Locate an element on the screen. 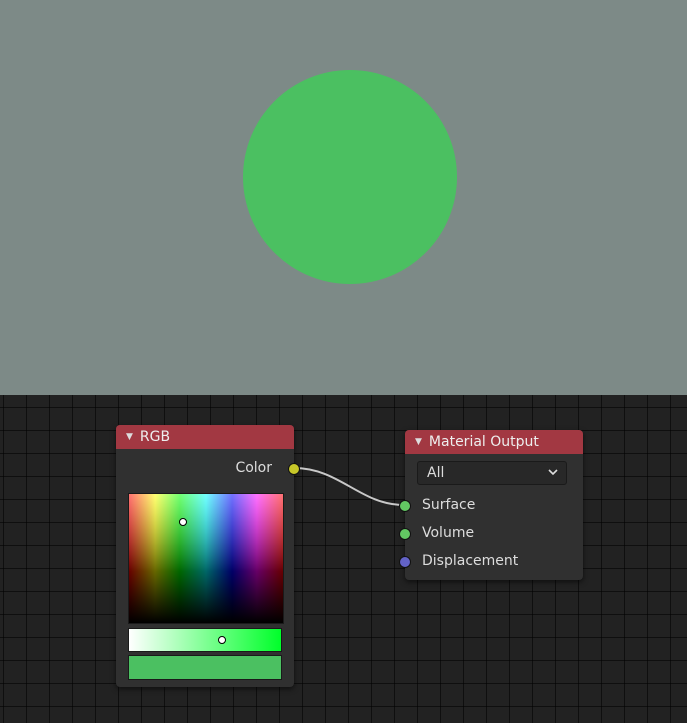  material-output-header: ▼ Material Output is located at coordinates (494, 442).